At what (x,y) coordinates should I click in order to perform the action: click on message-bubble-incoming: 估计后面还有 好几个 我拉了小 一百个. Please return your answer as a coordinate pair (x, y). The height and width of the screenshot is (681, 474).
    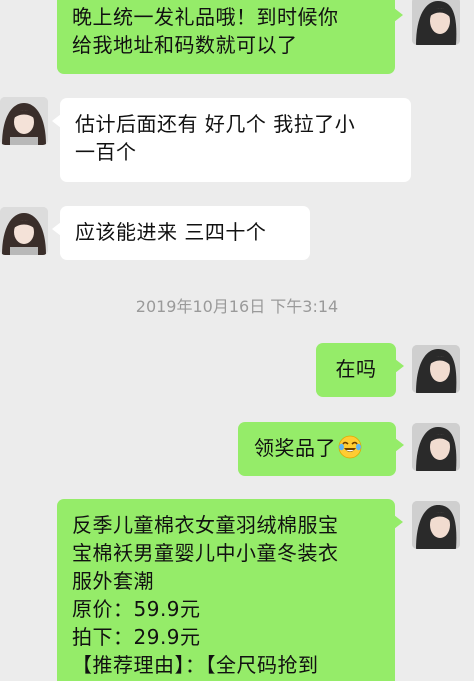
    Looking at the image, I should click on (231, 140).